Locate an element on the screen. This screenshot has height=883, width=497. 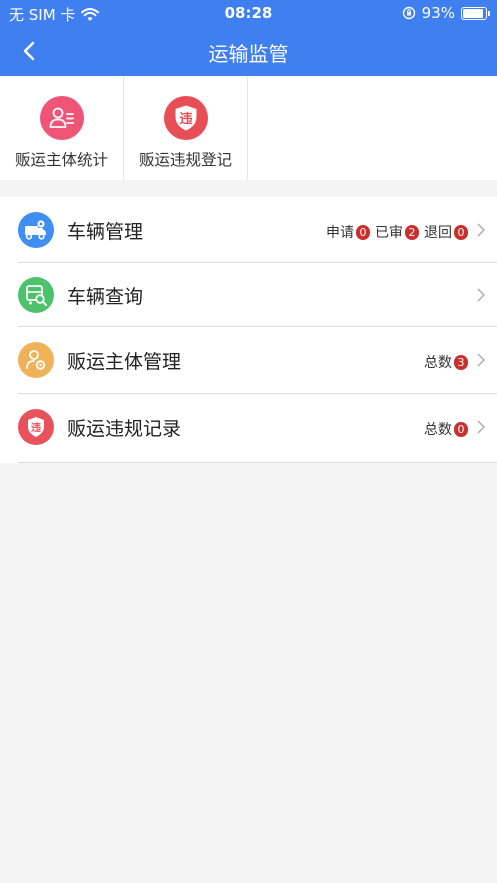
violation-record-icon: 违 is located at coordinates (36, 427).